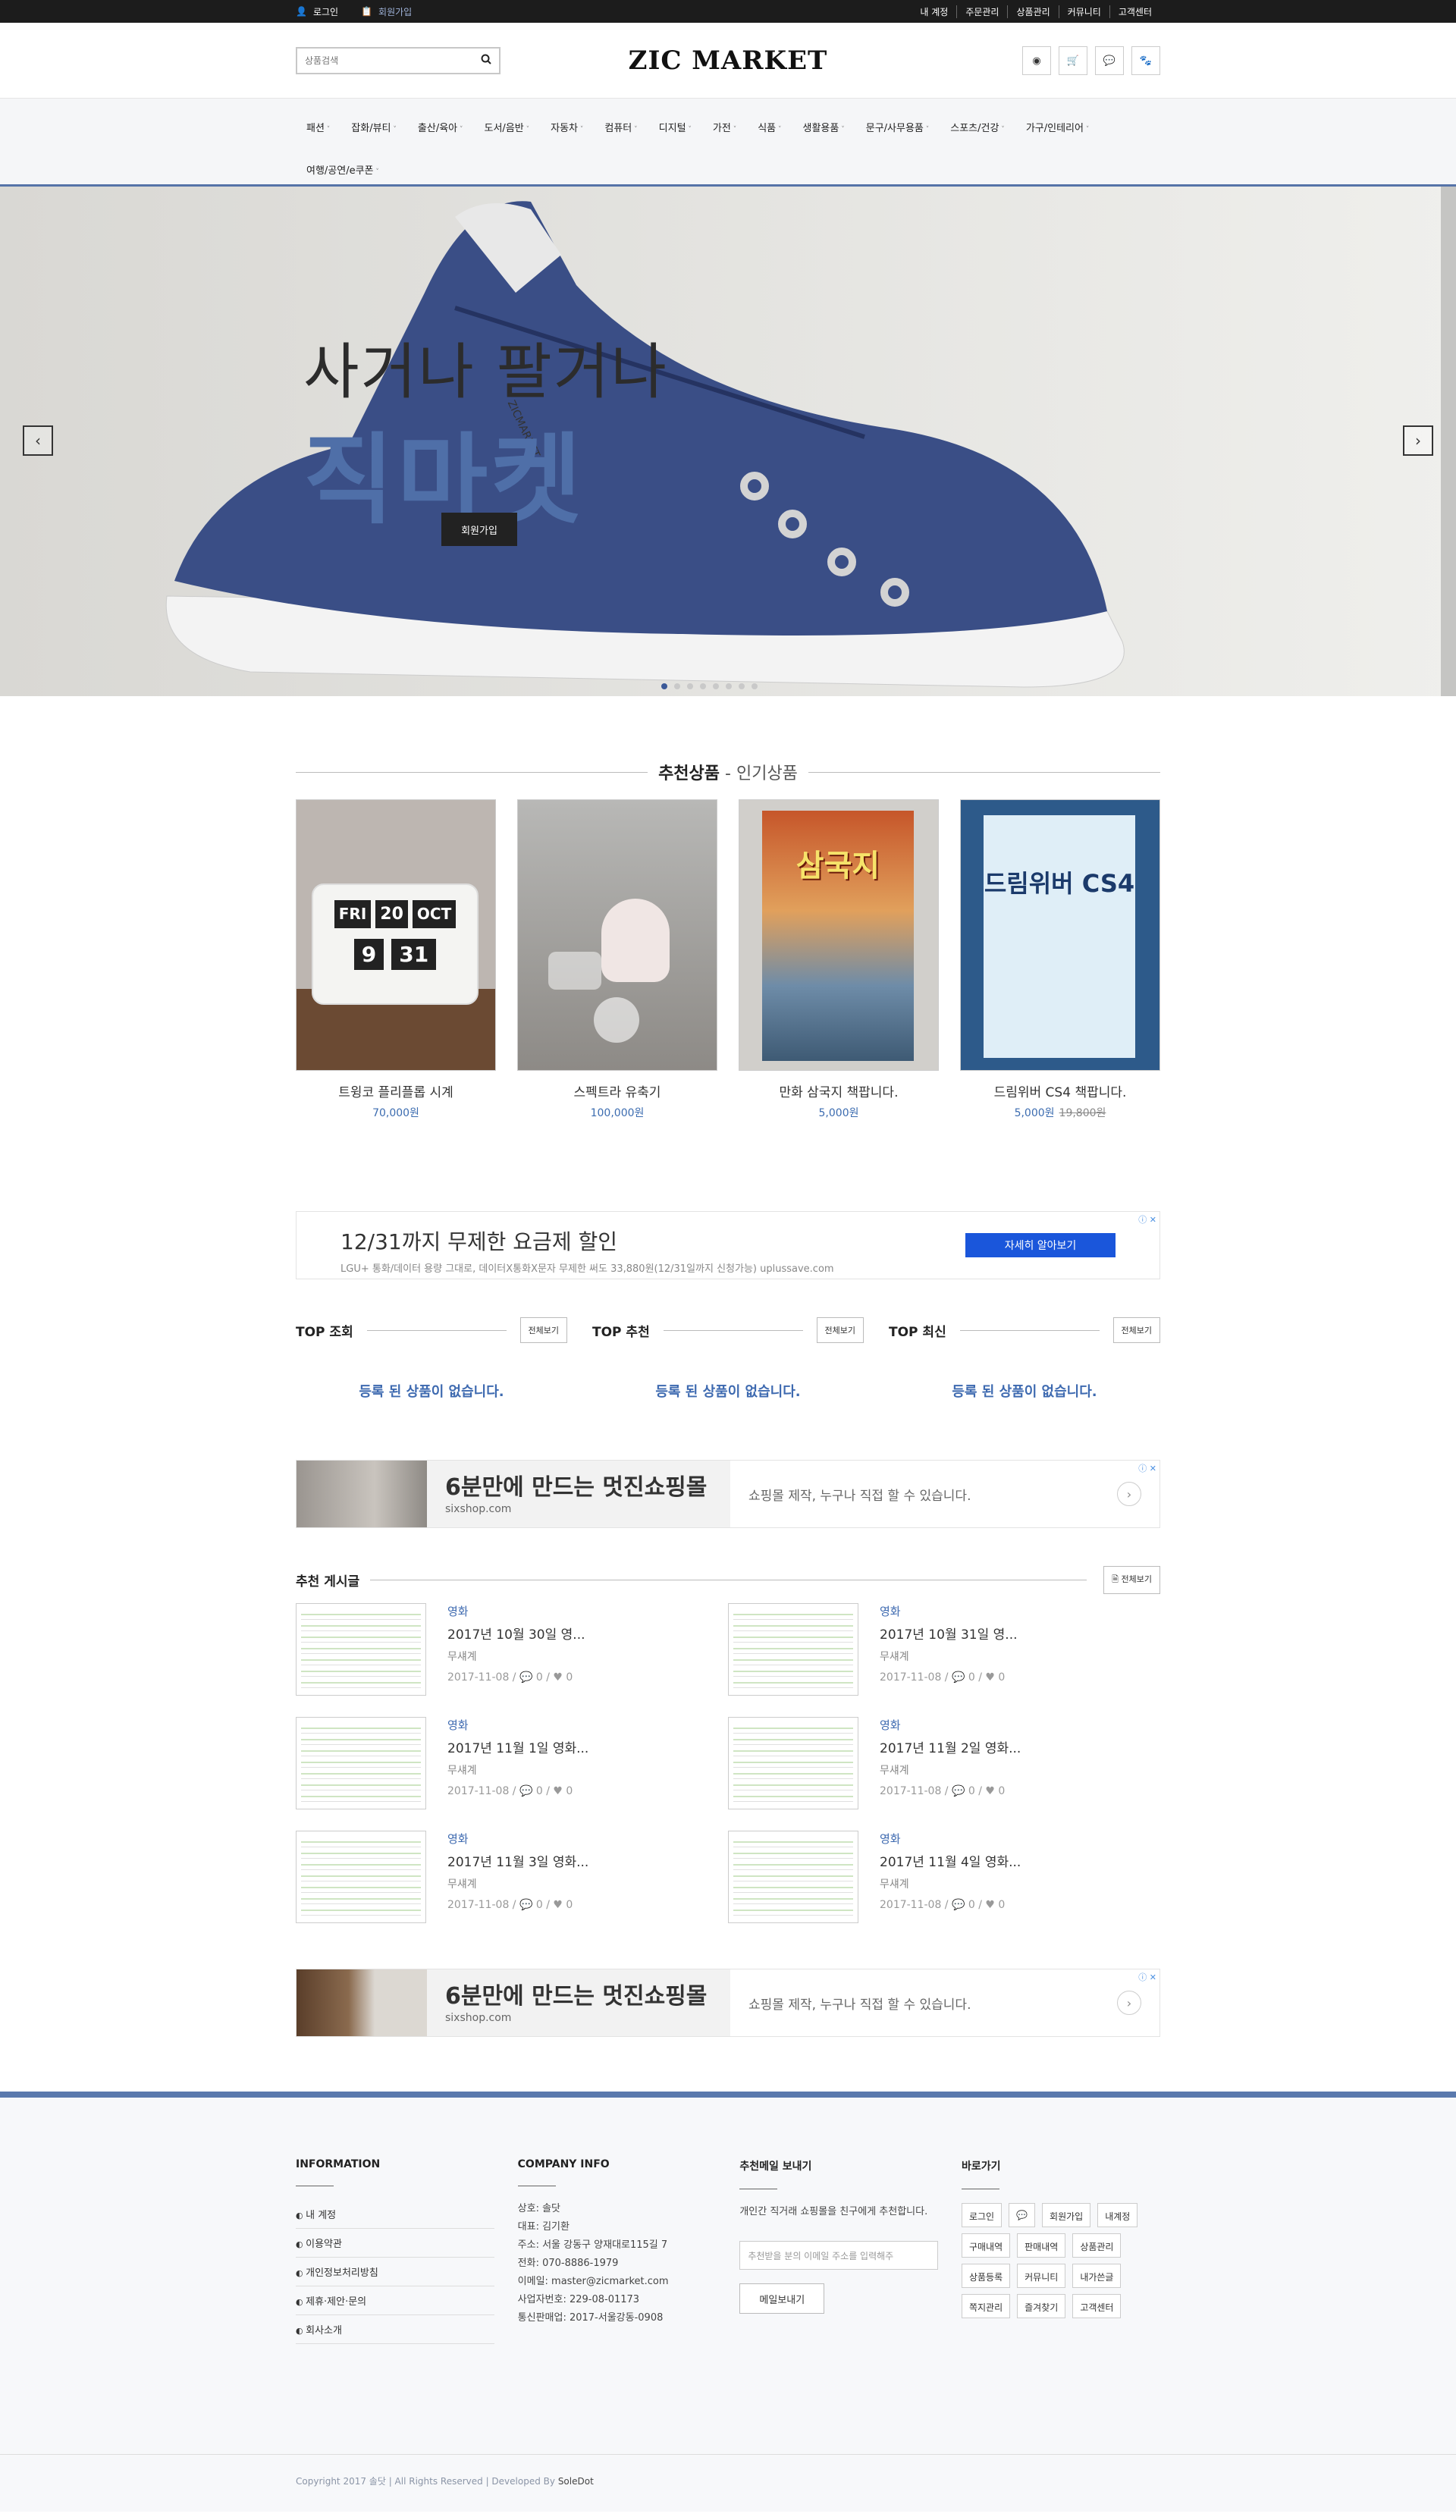 The image size is (1456, 2520). What do you see at coordinates (395, 2243) in the screenshot?
I see `footer-link: 이용약관` at bounding box center [395, 2243].